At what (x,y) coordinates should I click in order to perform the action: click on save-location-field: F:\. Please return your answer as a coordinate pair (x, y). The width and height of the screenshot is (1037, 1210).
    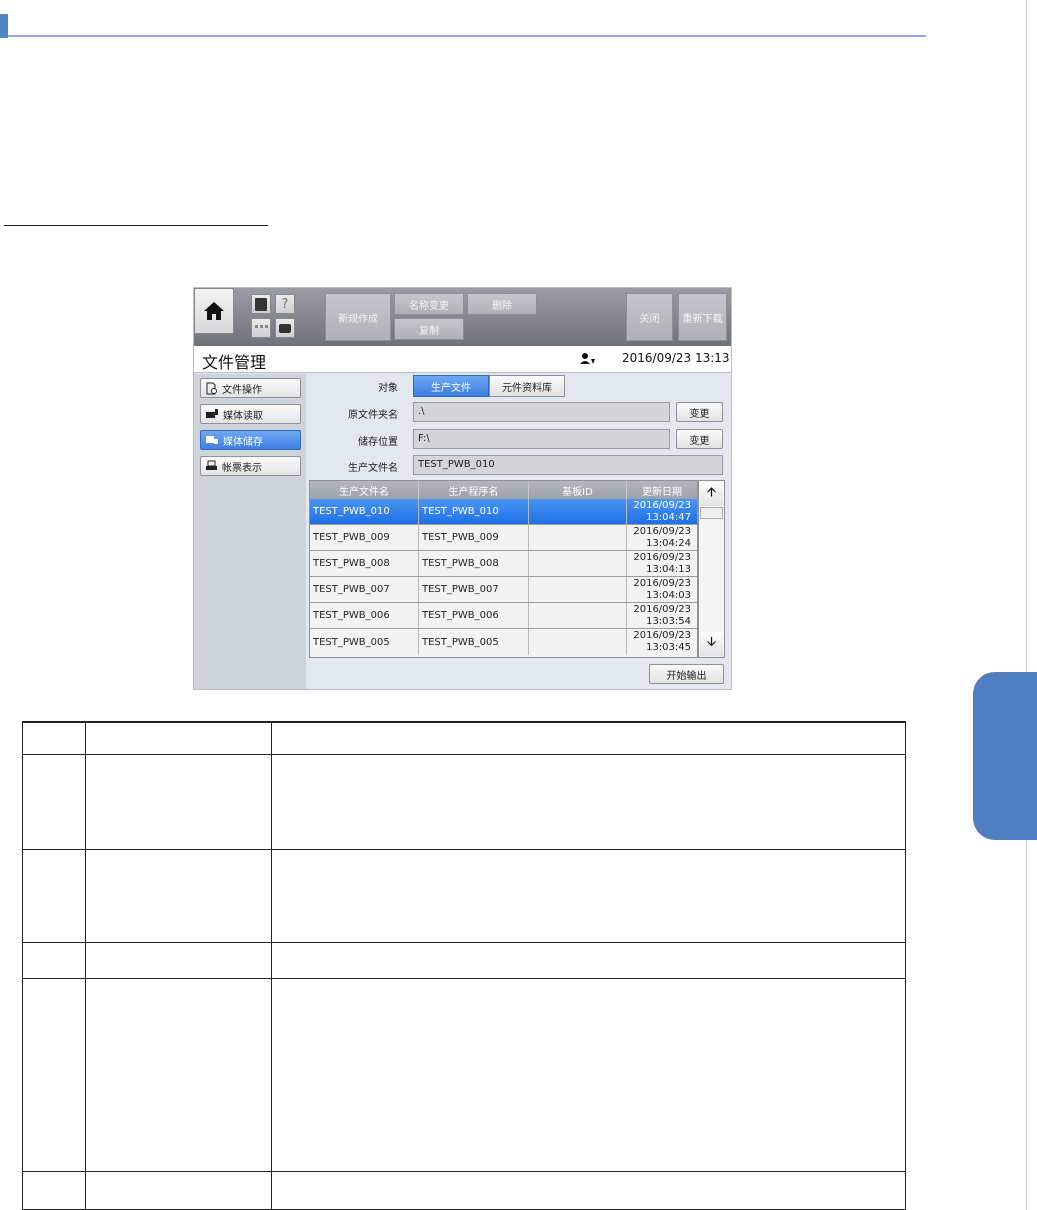
    Looking at the image, I should click on (541, 439).